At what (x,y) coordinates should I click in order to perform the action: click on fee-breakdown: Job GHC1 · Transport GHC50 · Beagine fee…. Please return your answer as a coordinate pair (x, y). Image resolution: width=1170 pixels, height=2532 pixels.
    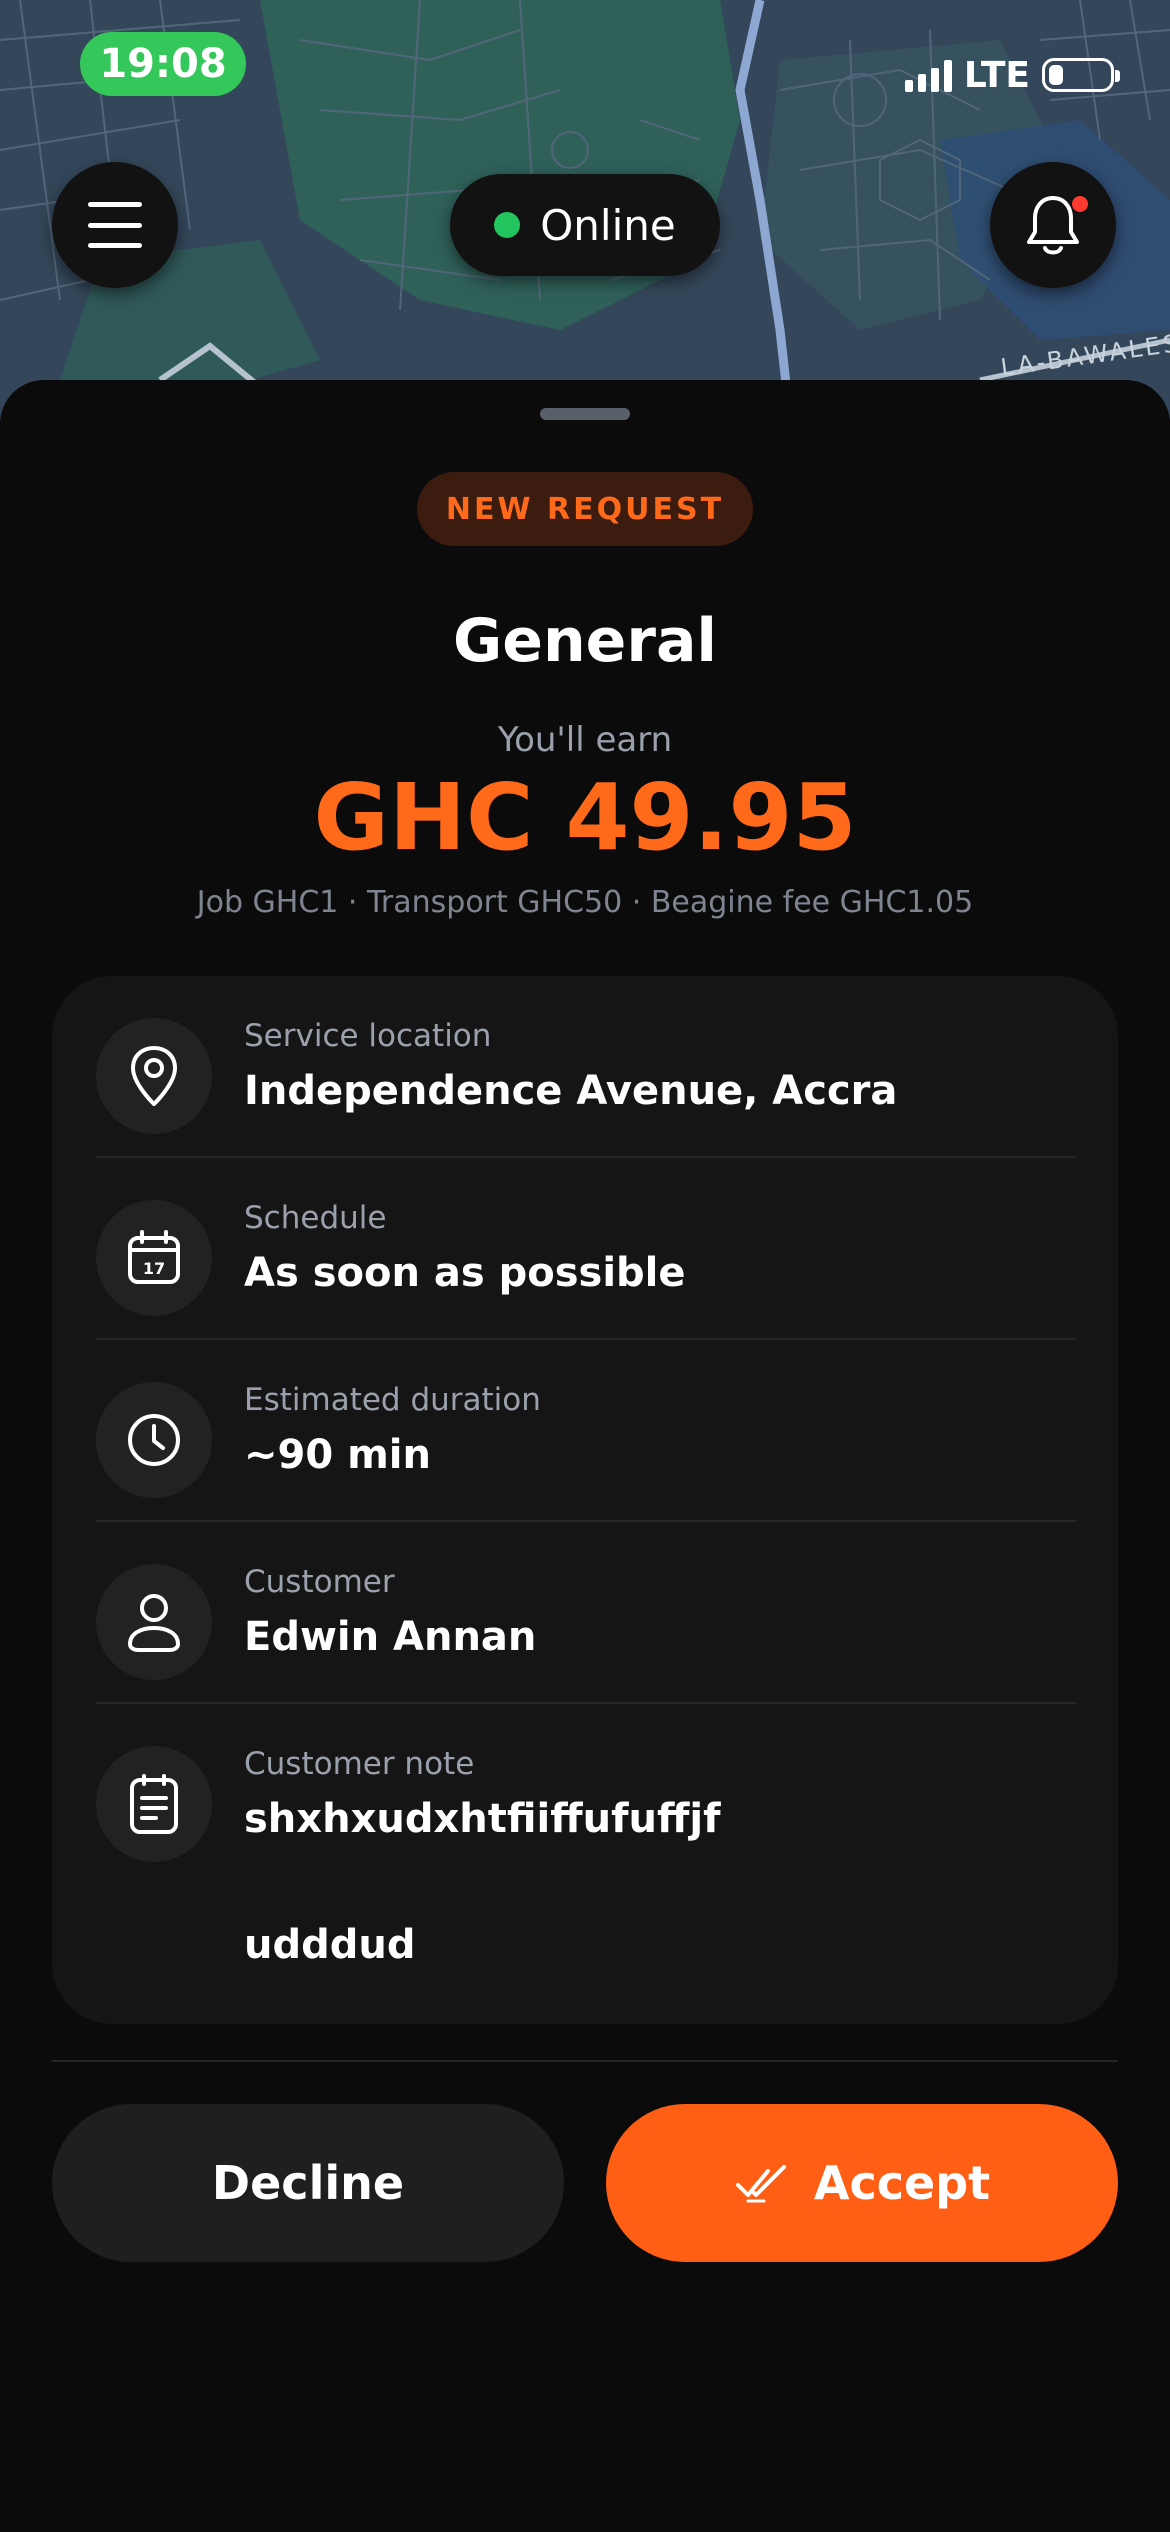
    Looking at the image, I should click on (585, 902).